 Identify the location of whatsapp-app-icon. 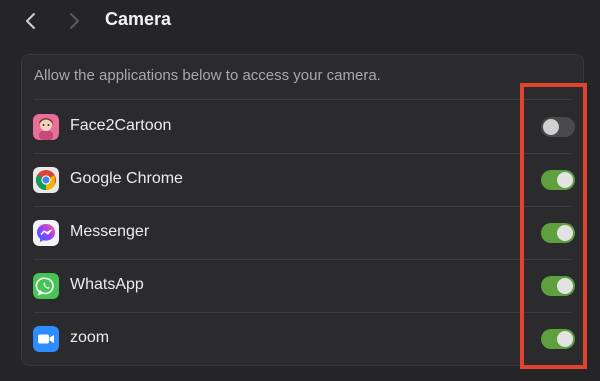
(46, 286).